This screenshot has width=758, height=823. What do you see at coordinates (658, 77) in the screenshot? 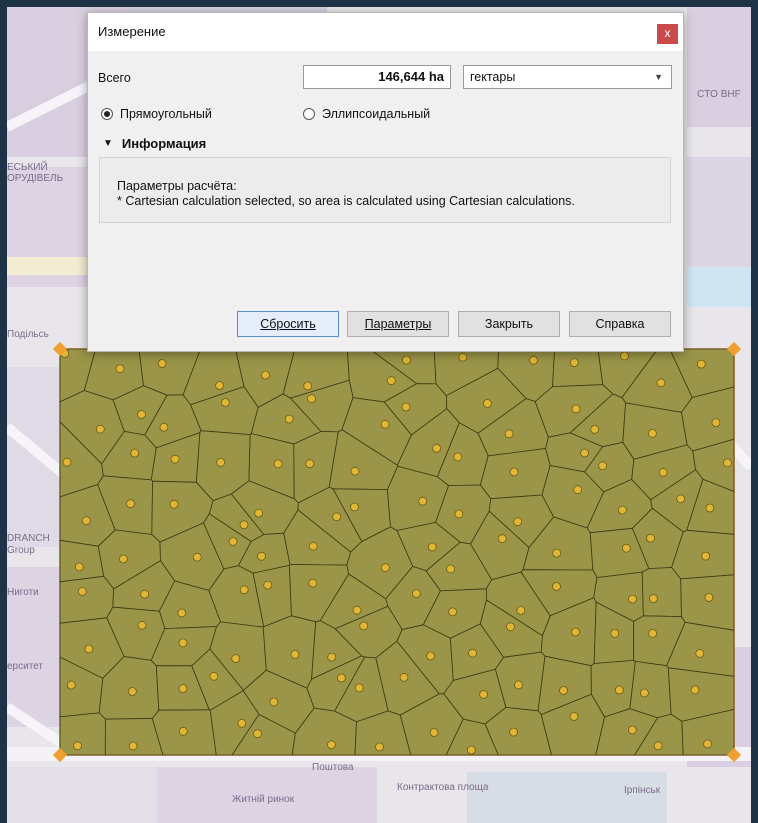
I see `chevron-down-icon: ▼` at bounding box center [658, 77].